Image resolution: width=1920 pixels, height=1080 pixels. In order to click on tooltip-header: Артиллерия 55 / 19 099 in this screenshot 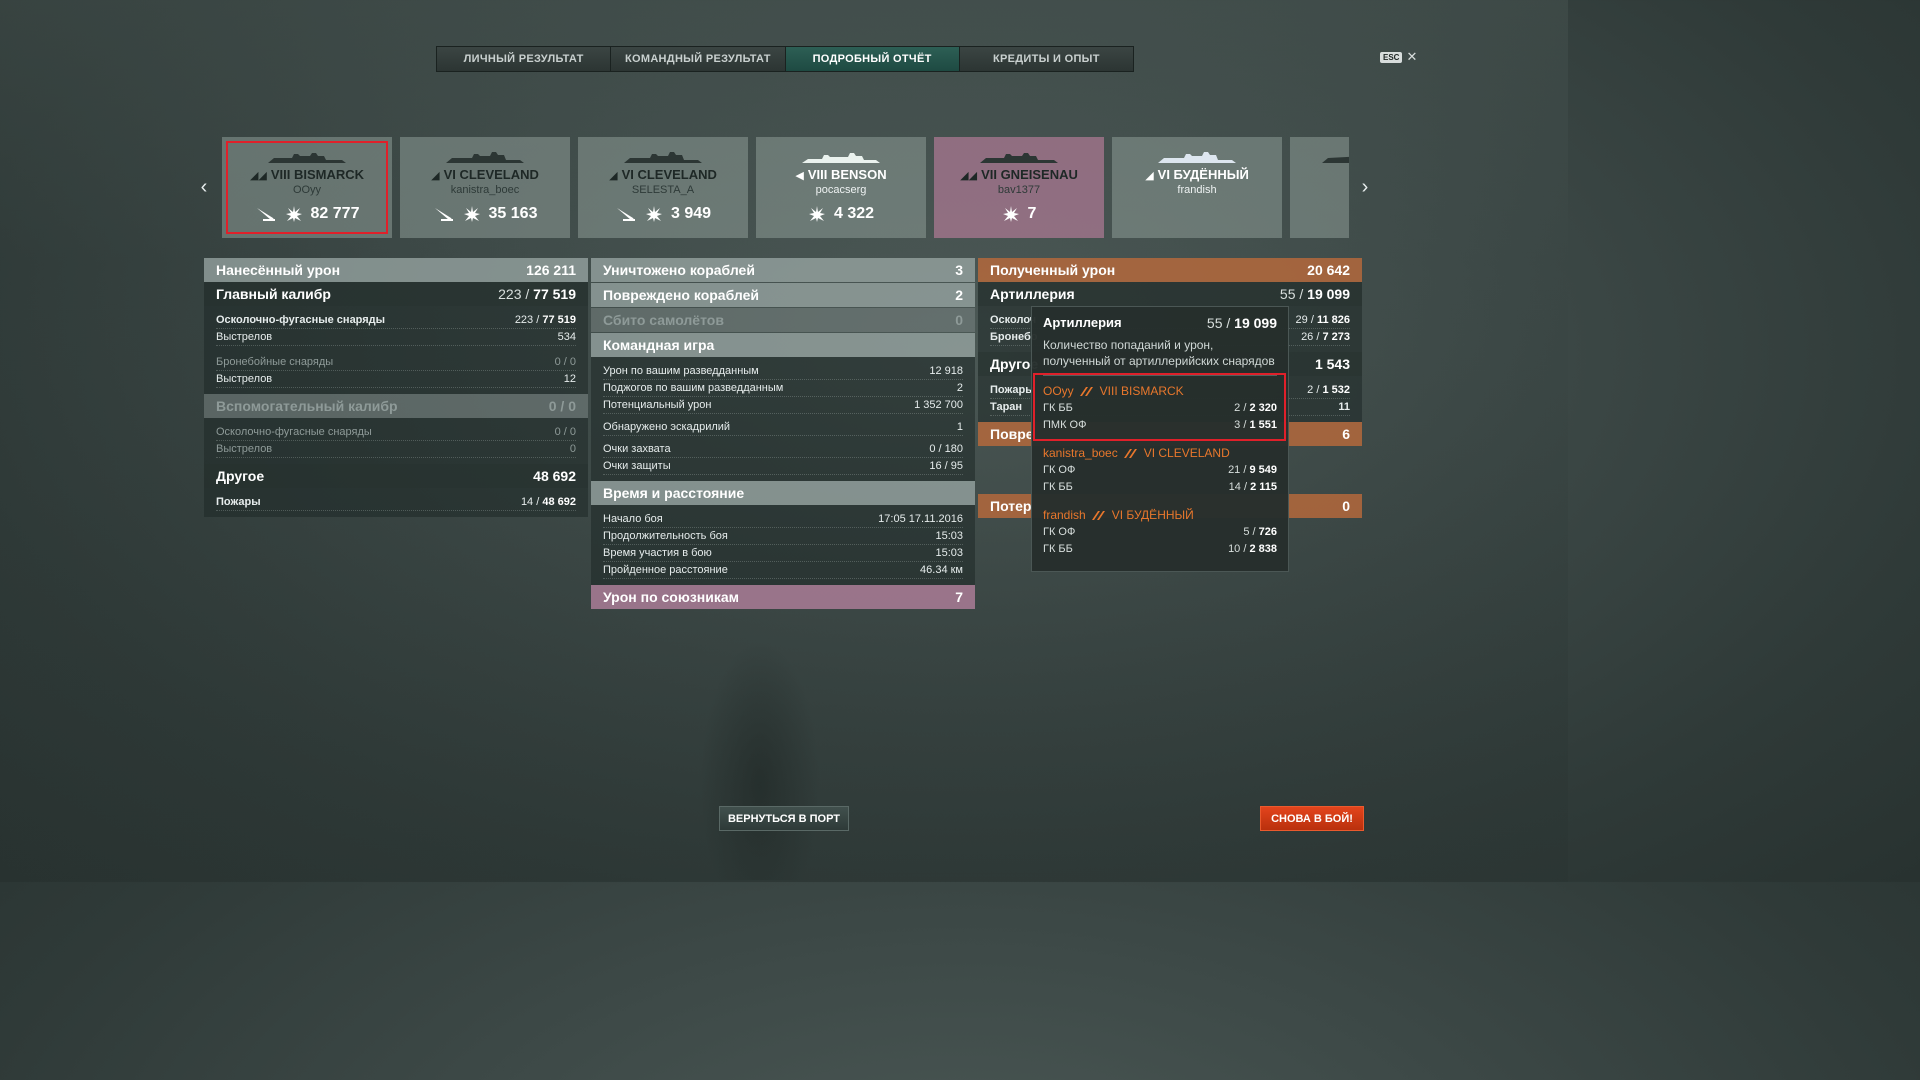, I will do `click(1160, 323)`.